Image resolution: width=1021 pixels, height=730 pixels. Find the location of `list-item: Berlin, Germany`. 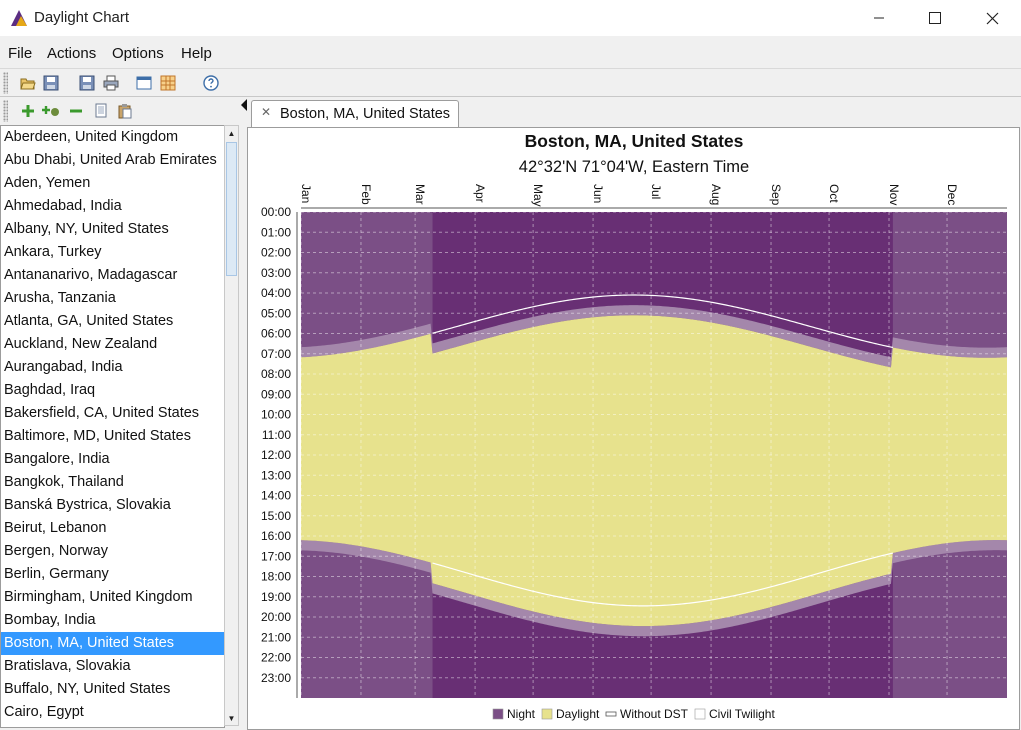

list-item: Berlin, Germany is located at coordinates (112, 574).